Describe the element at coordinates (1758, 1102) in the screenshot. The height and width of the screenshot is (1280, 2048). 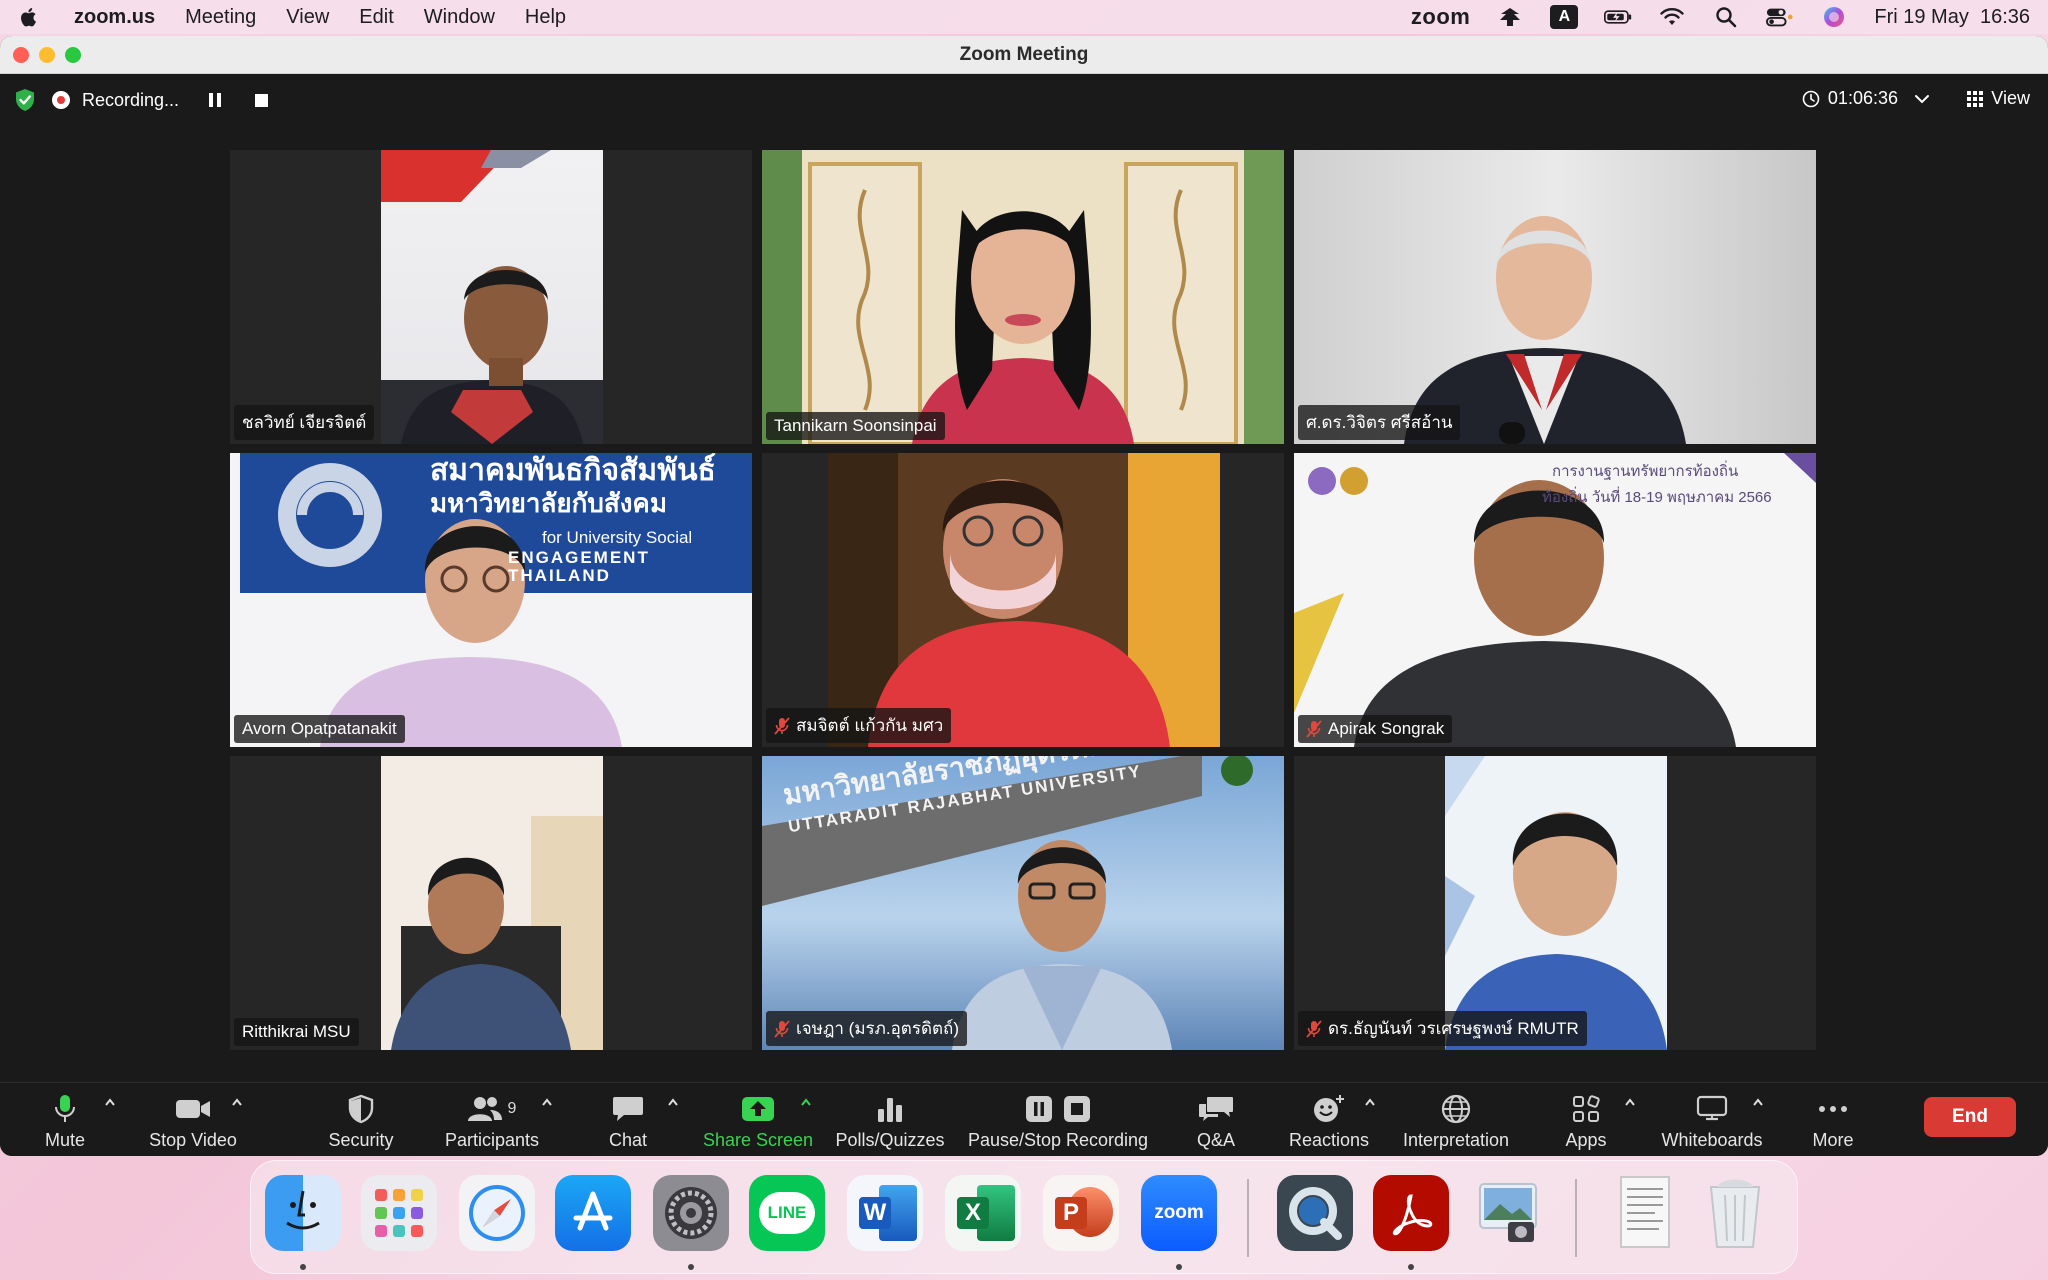
I see `whiteboards-options-caret-icon` at that location.